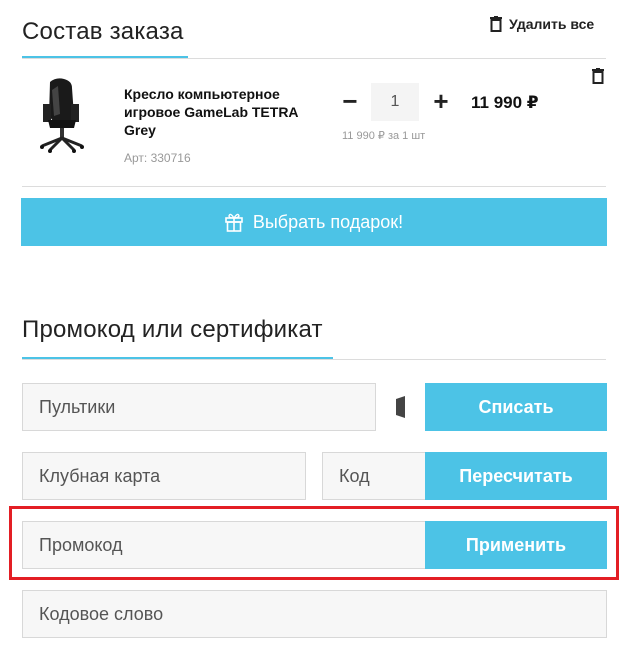 The height and width of the screenshot is (656, 627). What do you see at coordinates (395, 102) in the screenshot?
I see `quantity-input: 1` at bounding box center [395, 102].